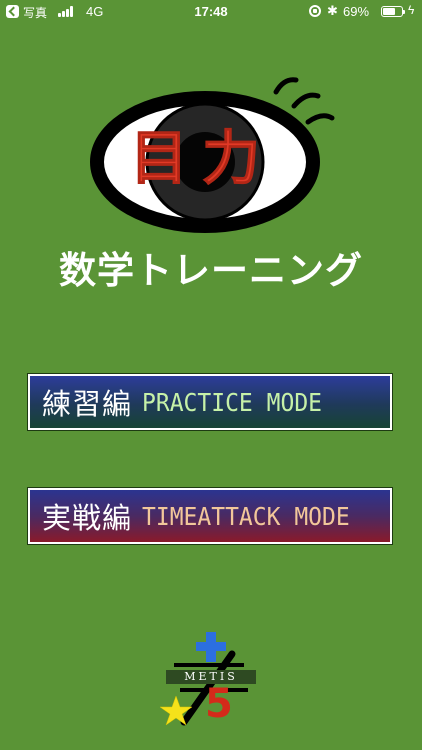 Image resolution: width=422 pixels, height=750 pixels. Describe the element at coordinates (246, 516) in the screenshot. I see `timeattack-en-label: TIMEATTACK MODE` at that location.